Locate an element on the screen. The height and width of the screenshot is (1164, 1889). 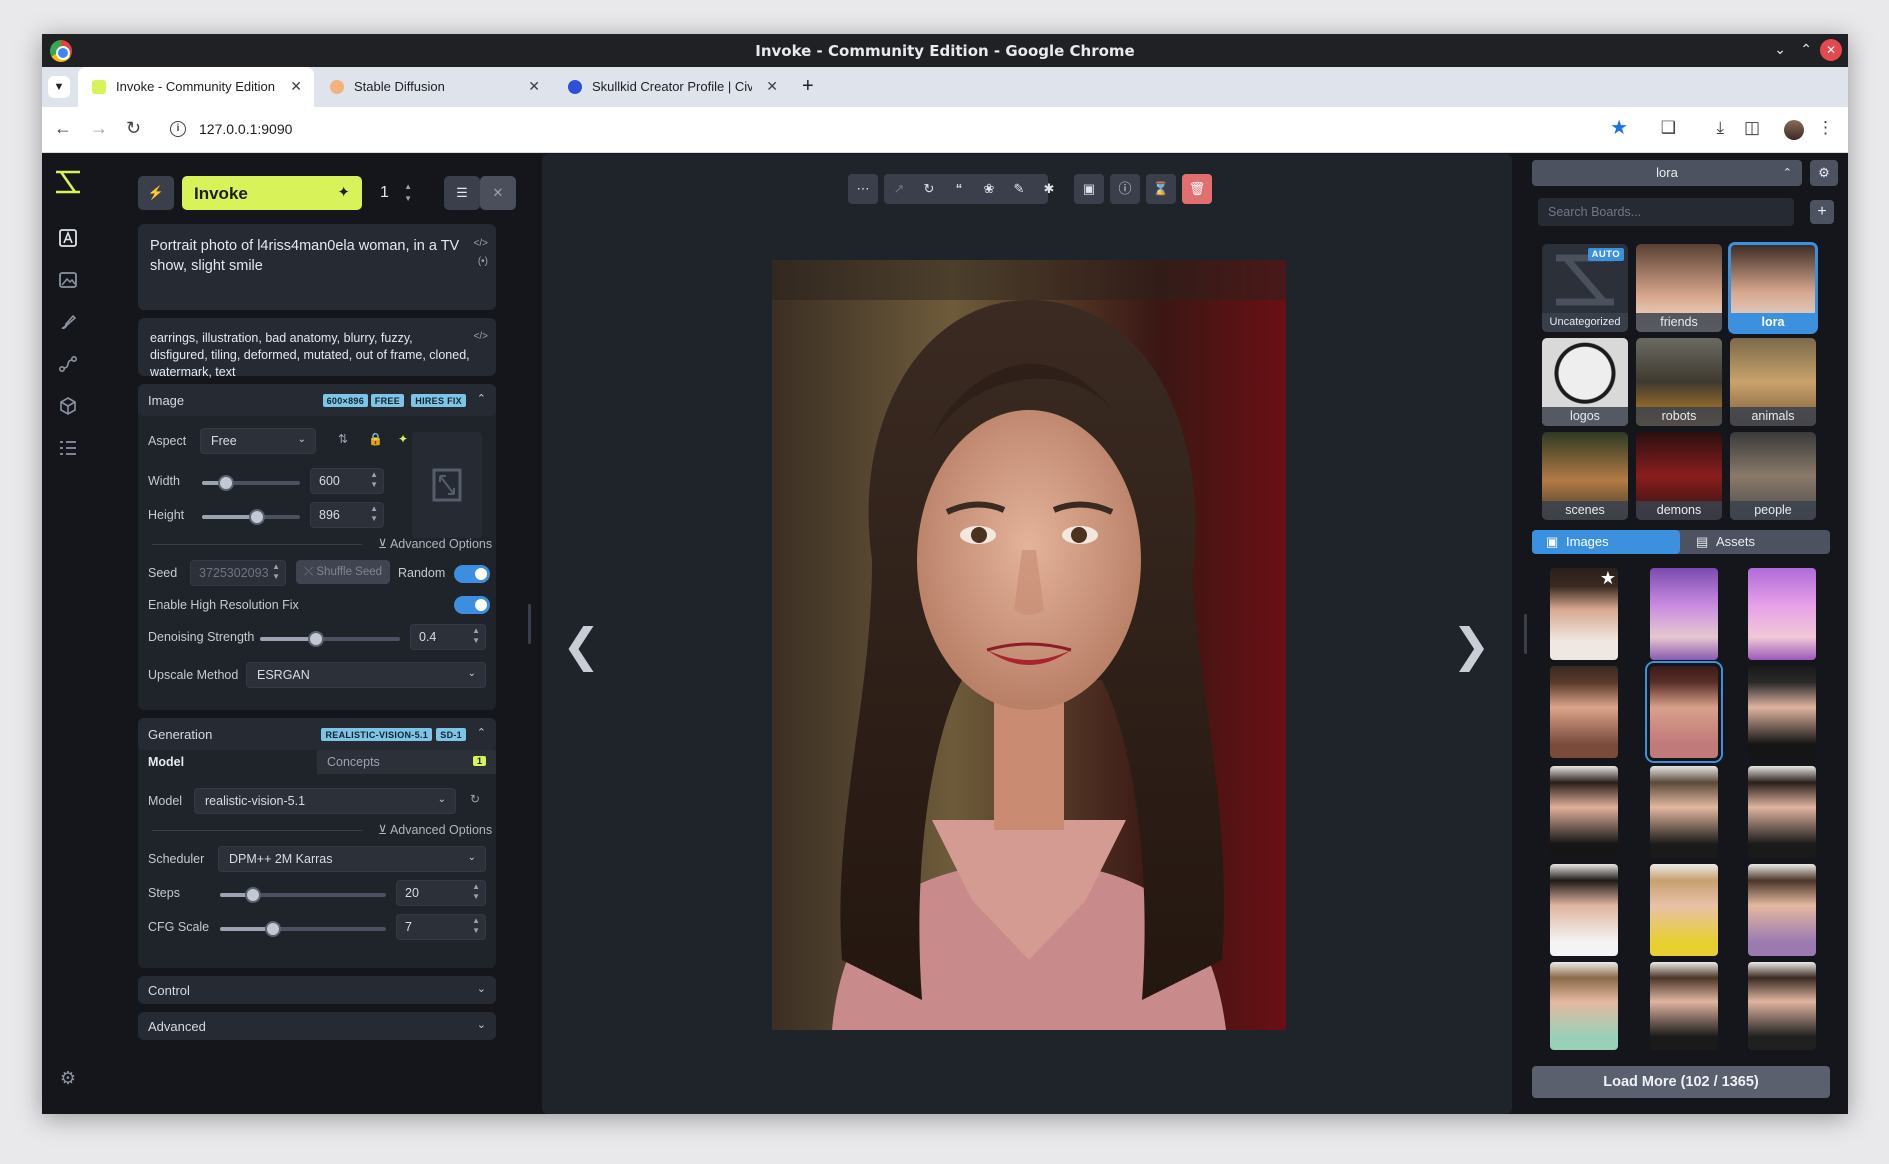
progress-hourglass-icon: ⌛ is located at coordinates (1161, 189).